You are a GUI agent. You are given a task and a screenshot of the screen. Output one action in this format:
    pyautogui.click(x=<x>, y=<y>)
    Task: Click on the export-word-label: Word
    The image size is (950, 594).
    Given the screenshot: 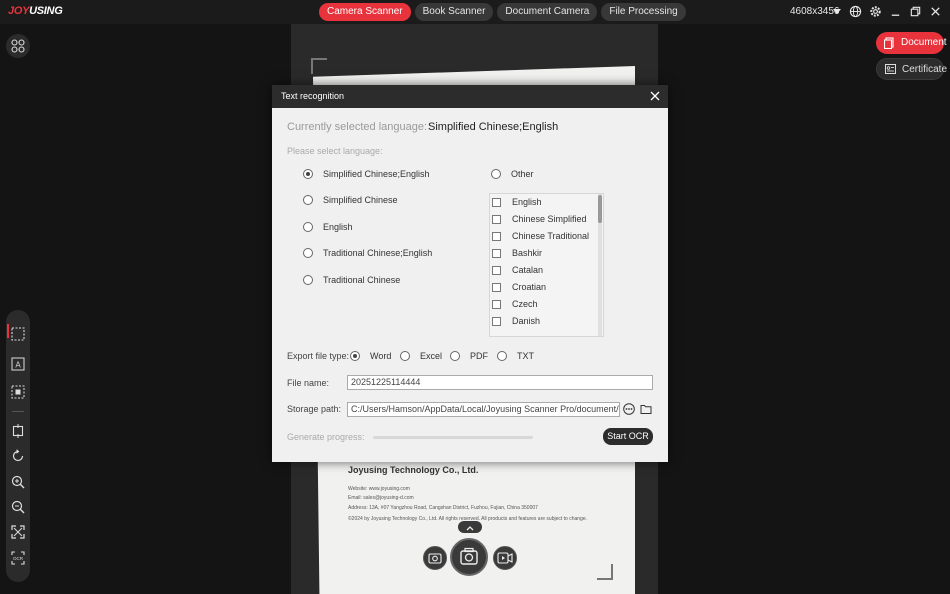 What is the action you would take?
    pyautogui.click(x=381, y=356)
    